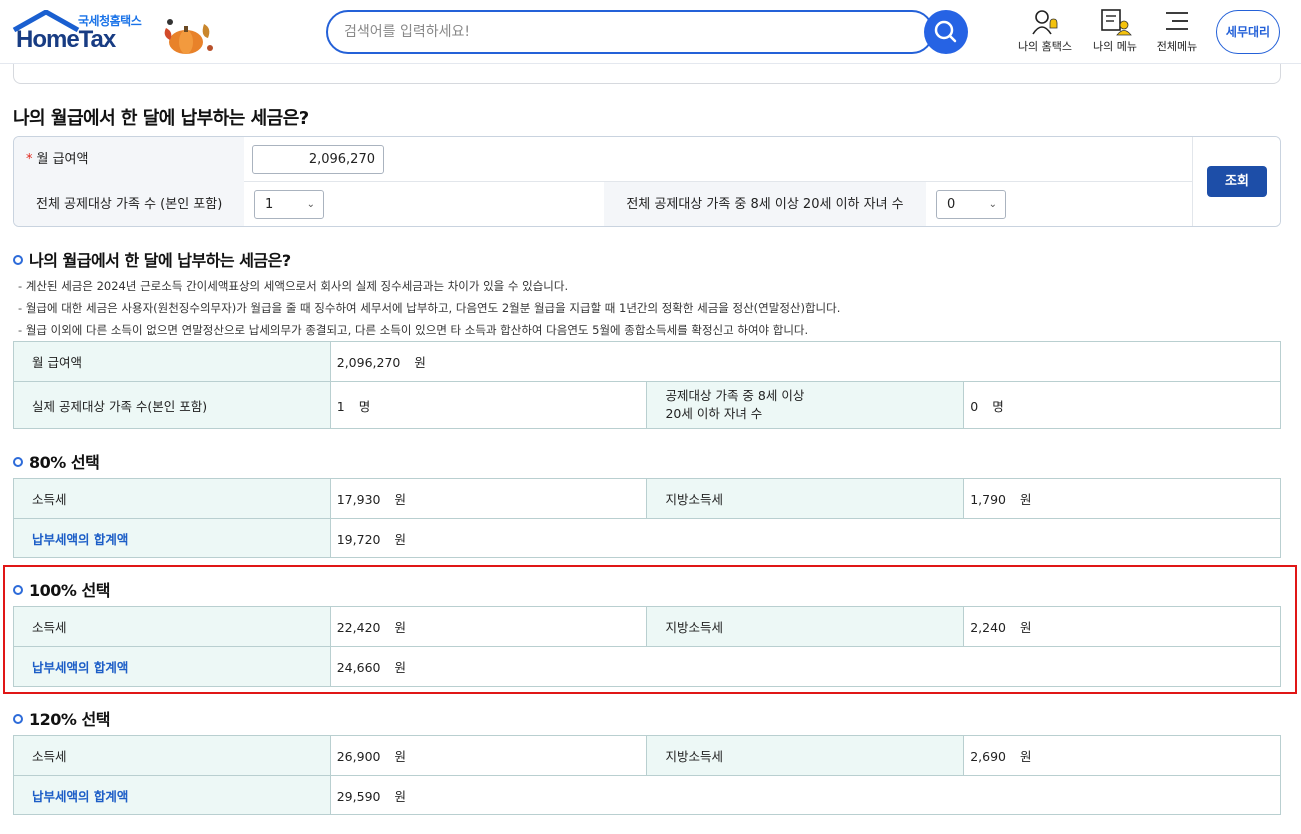 The width and height of the screenshot is (1301, 834). Describe the element at coordinates (1116, 22) in the screenshot. I see `menu-user-icon` at that location.